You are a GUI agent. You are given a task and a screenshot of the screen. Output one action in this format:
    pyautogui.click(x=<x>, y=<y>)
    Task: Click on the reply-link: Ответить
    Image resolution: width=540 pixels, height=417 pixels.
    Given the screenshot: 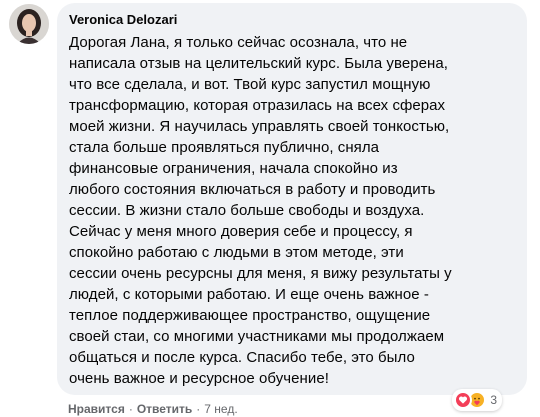 What is the action you would take?
    pyautogui.click(x=164, y=409)
    